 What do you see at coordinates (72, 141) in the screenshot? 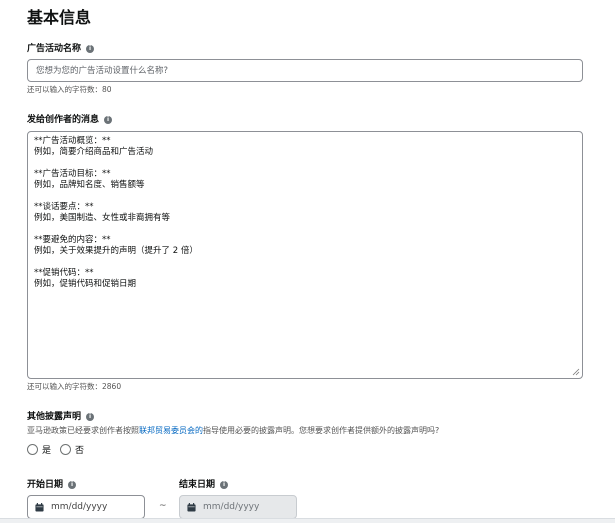
I see `message-line: **广告活动概览：**` at bounding box center [72, 141].